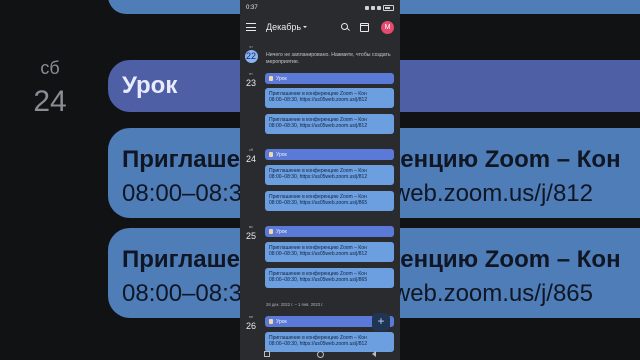 This screenshot has height=360, width=640. What do you see at coordinates (50, 68) in the screenshot?
I see `background-day-dow: сб` at bounding box center [50, 68].